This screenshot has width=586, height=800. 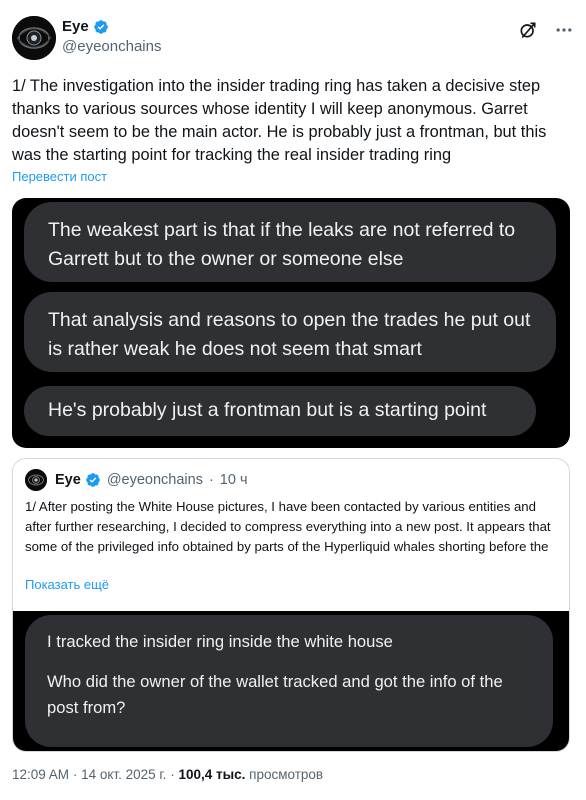 What do you see at coordinates (212, 774) in the screenshot?
I see `views-count: 100,4 тыс.` at bounding box center [212, 774].